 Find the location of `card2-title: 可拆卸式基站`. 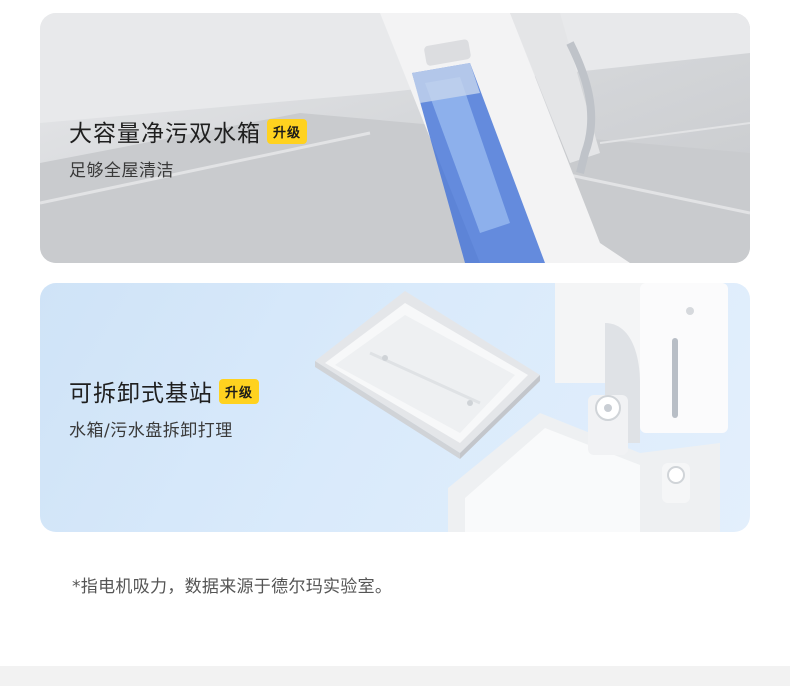

card2-title: 可拆卸式基站 is located at coordinates (141, 394).